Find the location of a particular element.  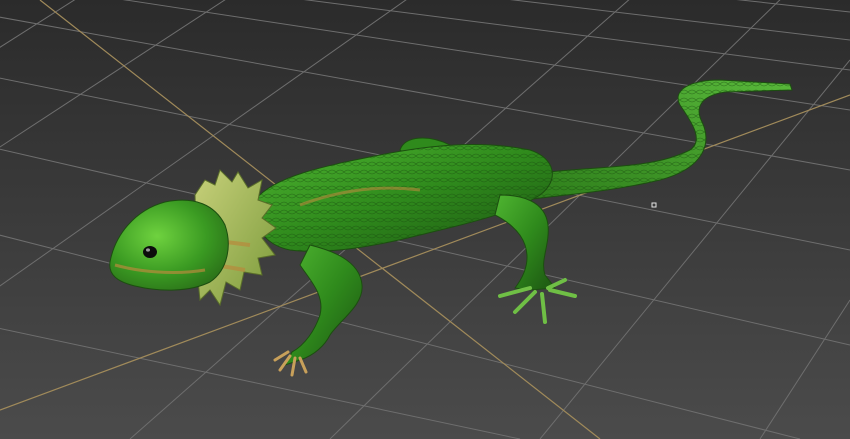

lizard-eye is located at coordinates (150, 252).